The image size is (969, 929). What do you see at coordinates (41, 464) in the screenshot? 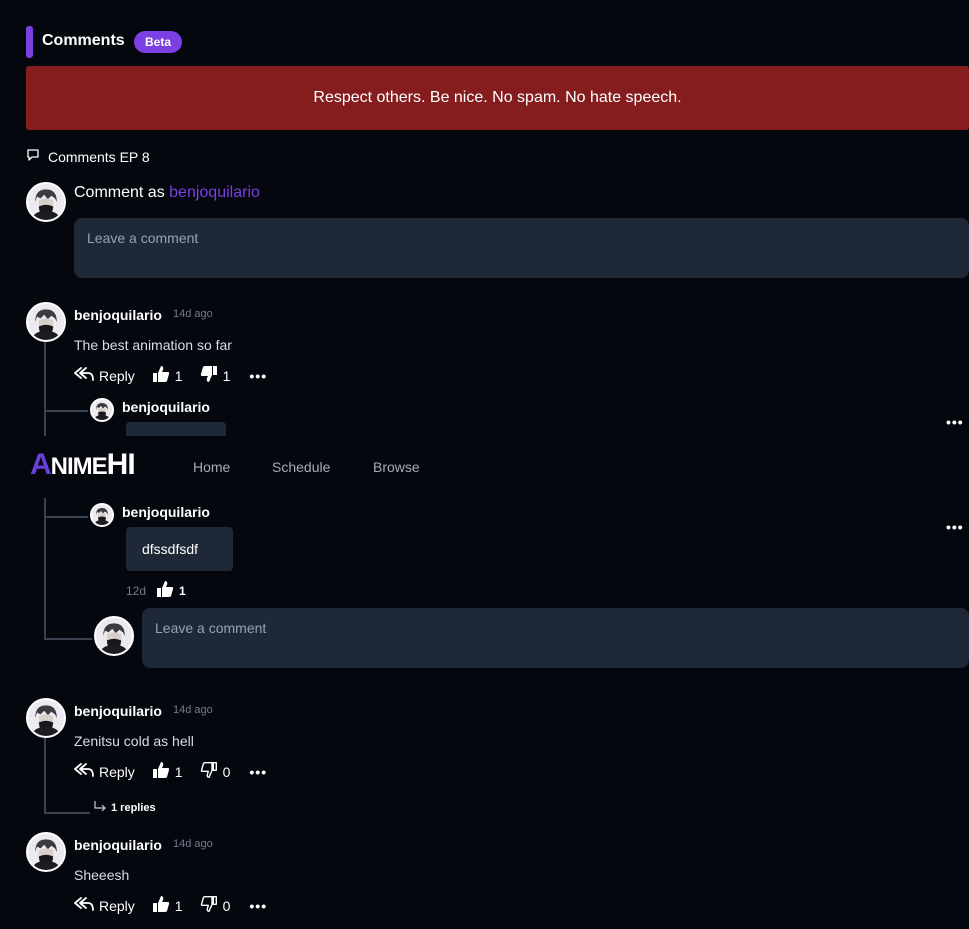
I see `logo-letter-a: A` at bounding box center [41, 464].